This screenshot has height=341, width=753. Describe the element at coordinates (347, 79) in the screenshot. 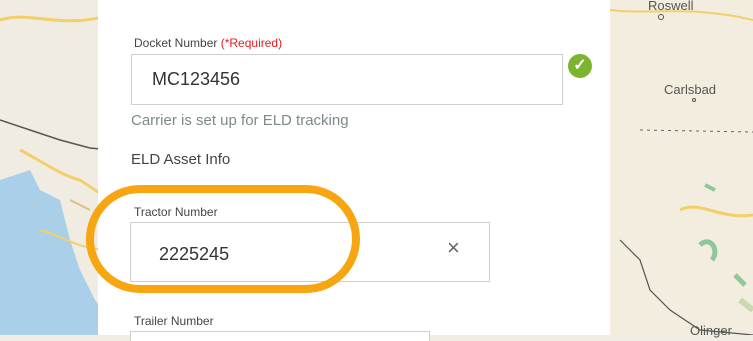

I see `docket-number-input: MC123456` at that location.